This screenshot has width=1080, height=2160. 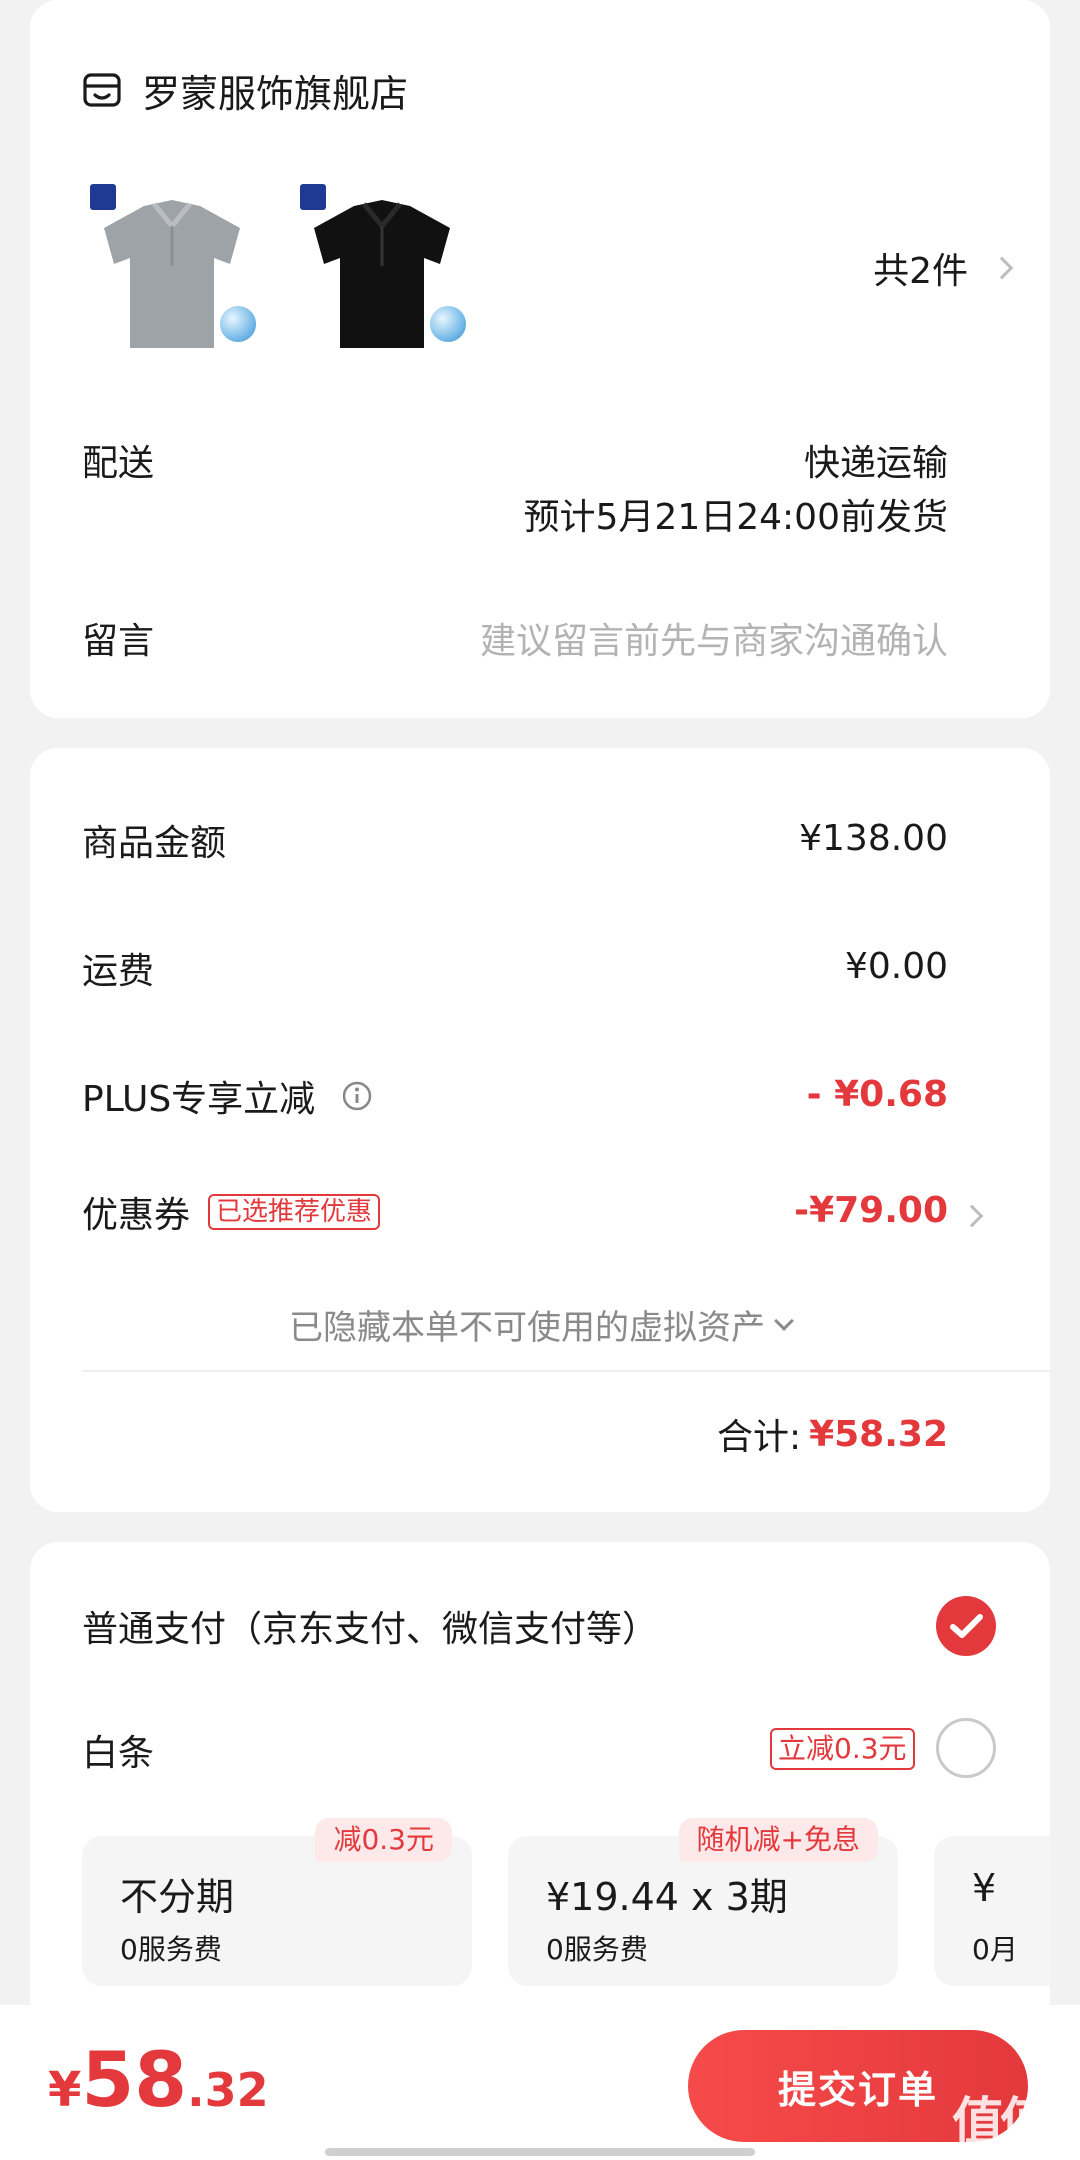 What do you see at coordinates (984, 1888) in the screenshot?
I see `plan-title: ¥` at bounding box center [984, 1888].